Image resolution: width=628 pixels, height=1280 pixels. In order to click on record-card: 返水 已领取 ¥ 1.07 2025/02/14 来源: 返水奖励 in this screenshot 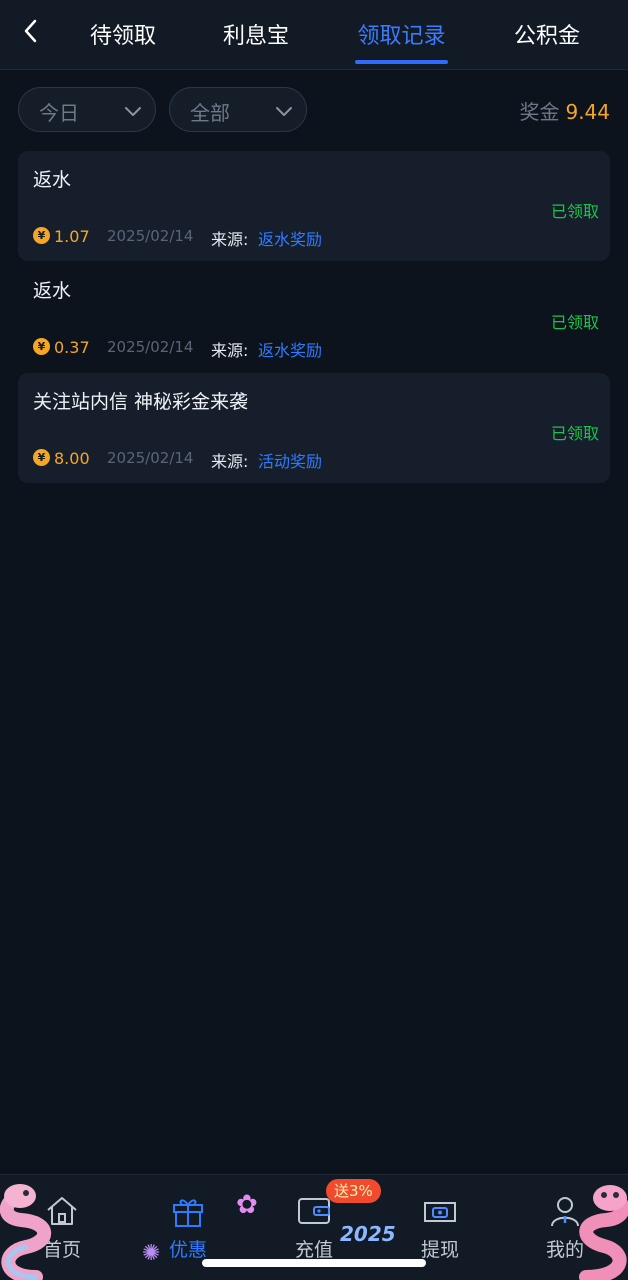, I will do `click(314, 206)`.